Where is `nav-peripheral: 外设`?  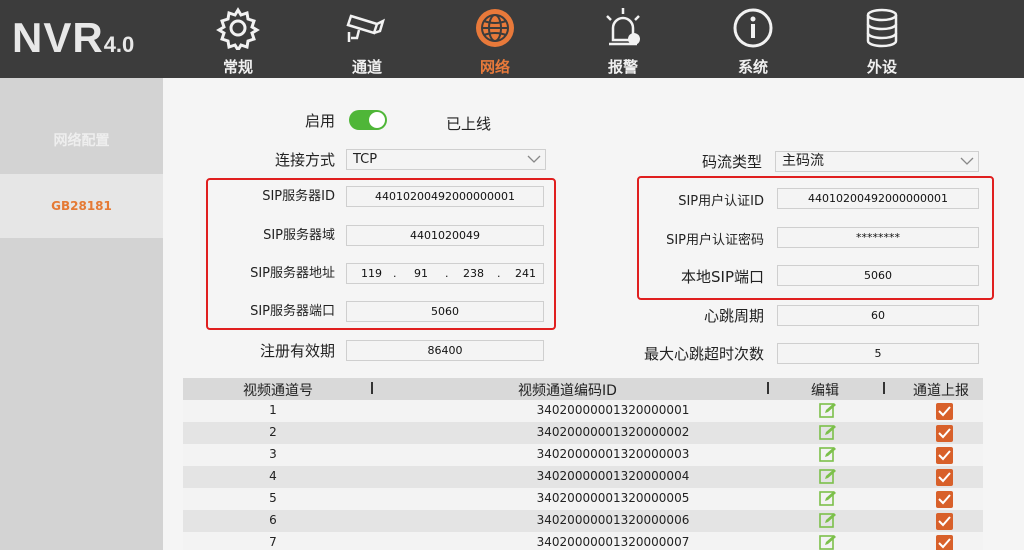
nav-peripheral: 外设 is located at coordinates (882, 39).